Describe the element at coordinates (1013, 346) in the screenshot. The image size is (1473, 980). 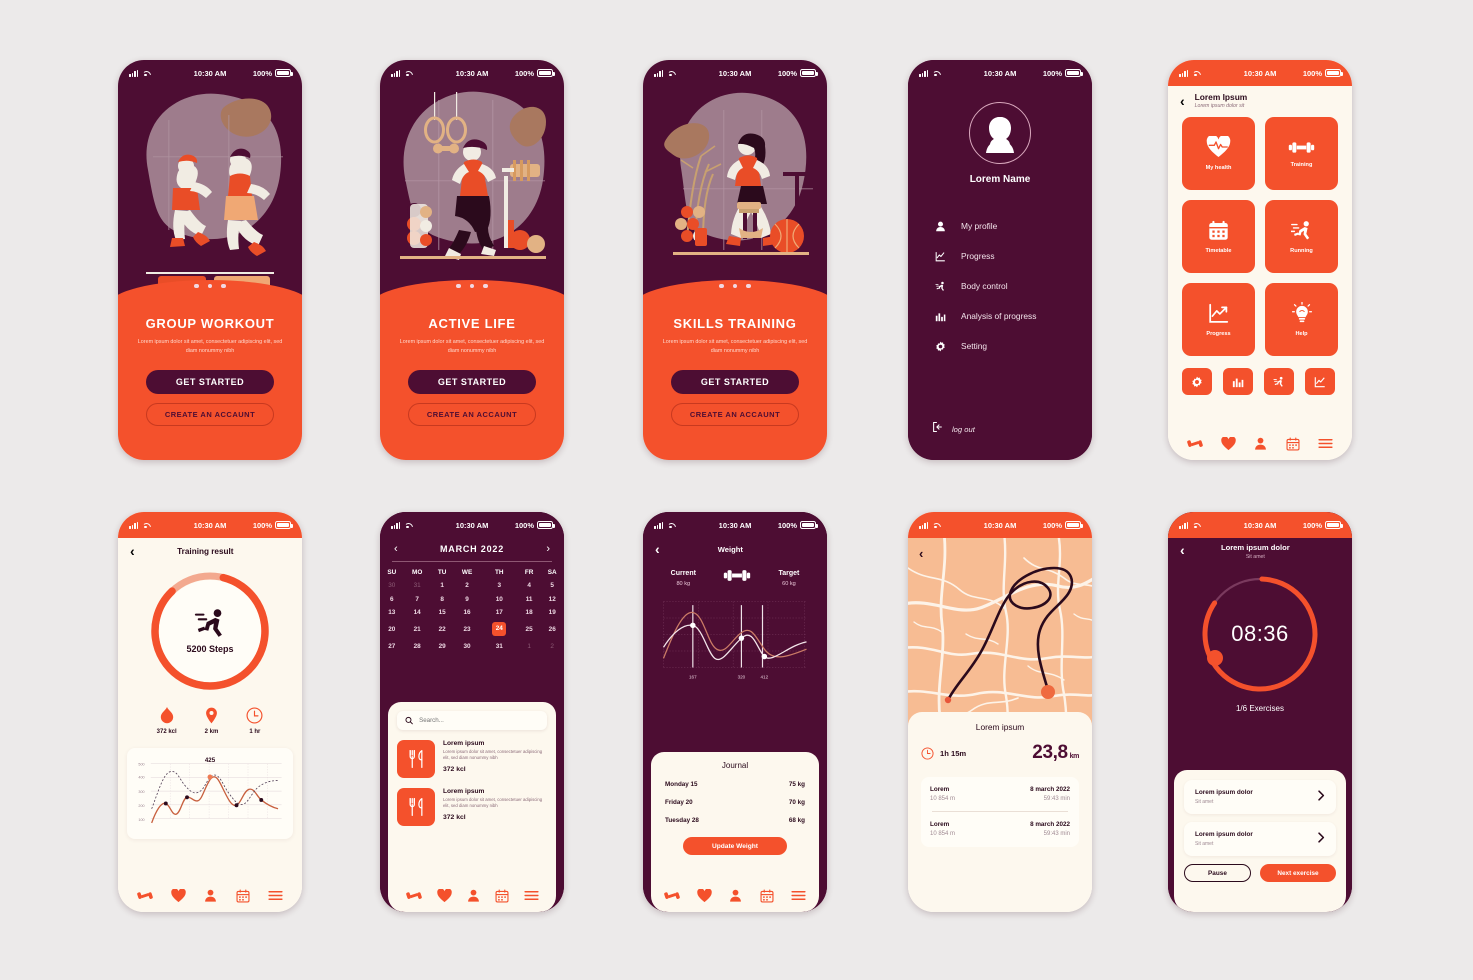
I see `menu-item-setting: Setting` at that location.